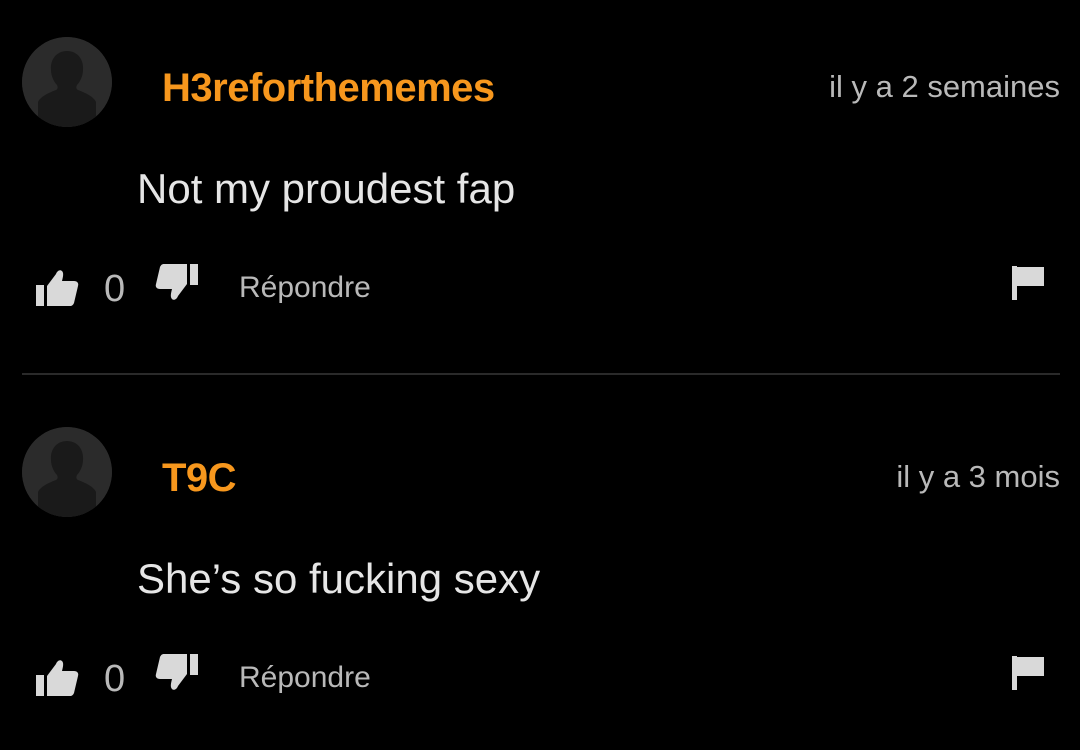 The height and width of the screenshot is (750, 1080). I want to click on comment-text: Not my proudest fap, so click(326, 188).